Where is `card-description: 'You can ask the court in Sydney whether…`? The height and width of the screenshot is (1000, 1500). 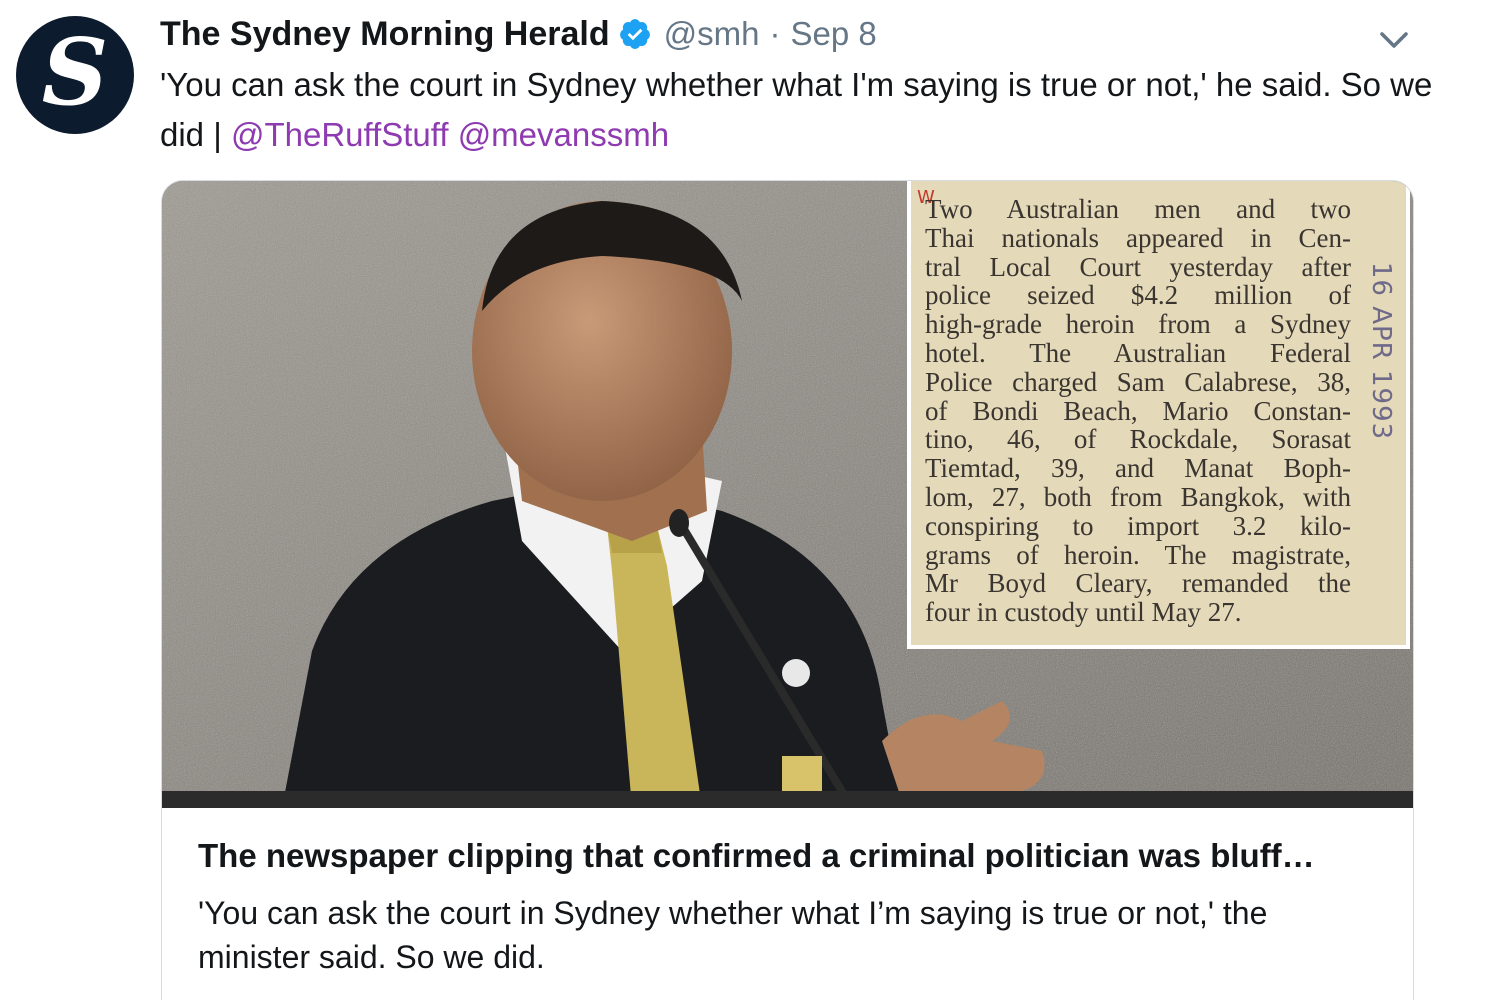 card-description: 'You can ask the court in Sydney whether… is located at coordinates (733, 935).